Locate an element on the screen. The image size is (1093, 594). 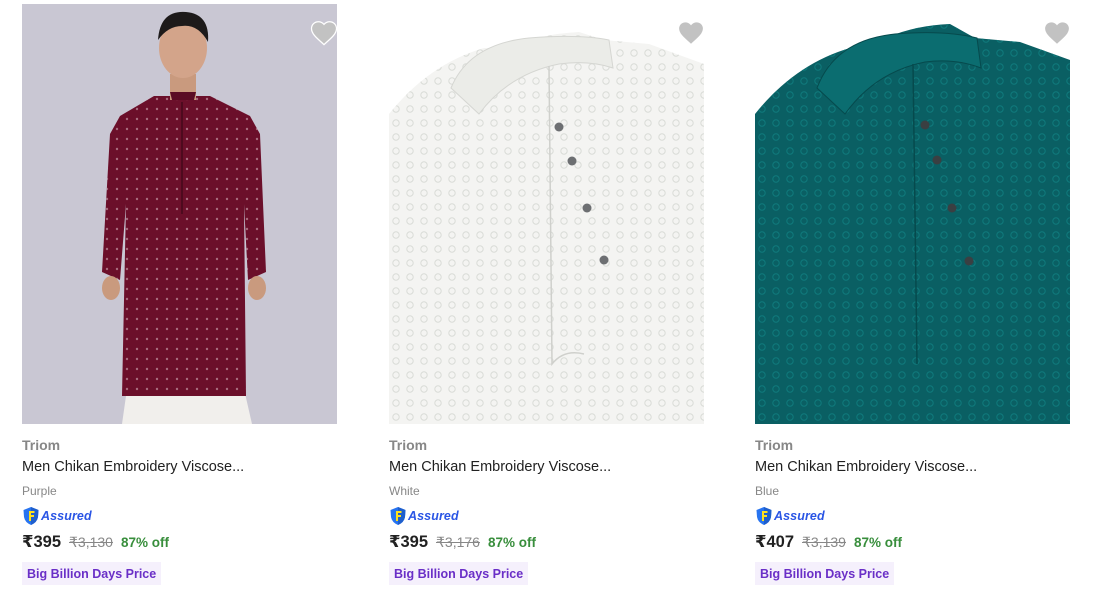
price-row: ₹395 ₹3,130 87% off is located at coordinates (179, 542).